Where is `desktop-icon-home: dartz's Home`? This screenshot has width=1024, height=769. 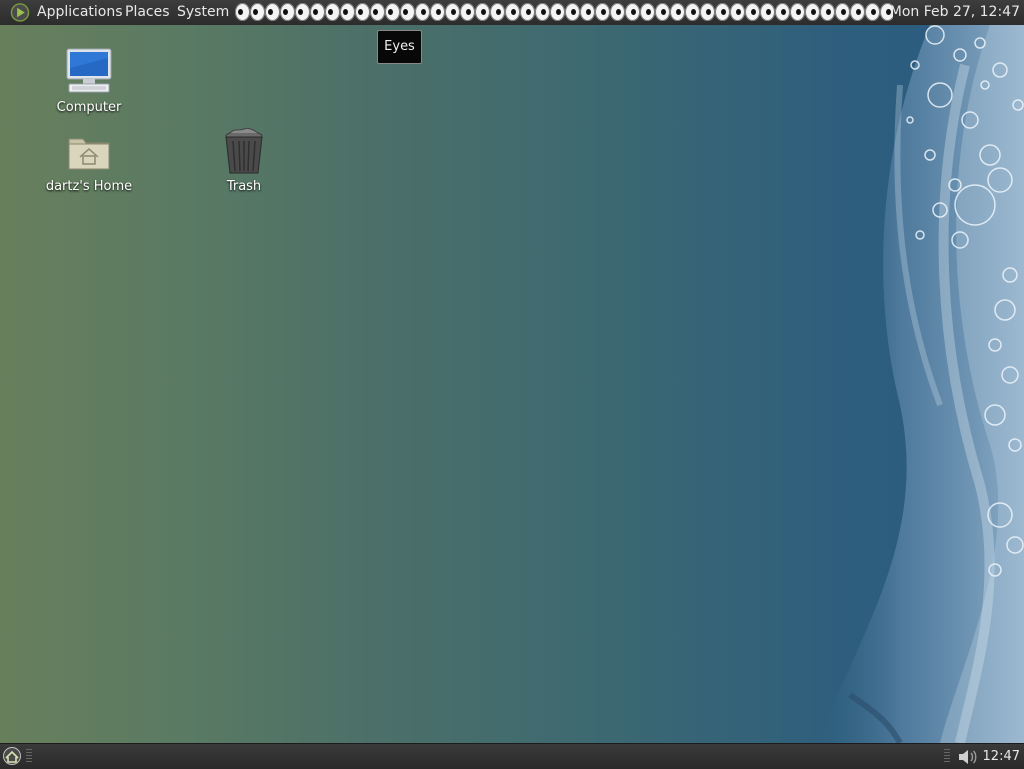
desktop-icon-home: dartz's Home is located at coordinates (89, 161).